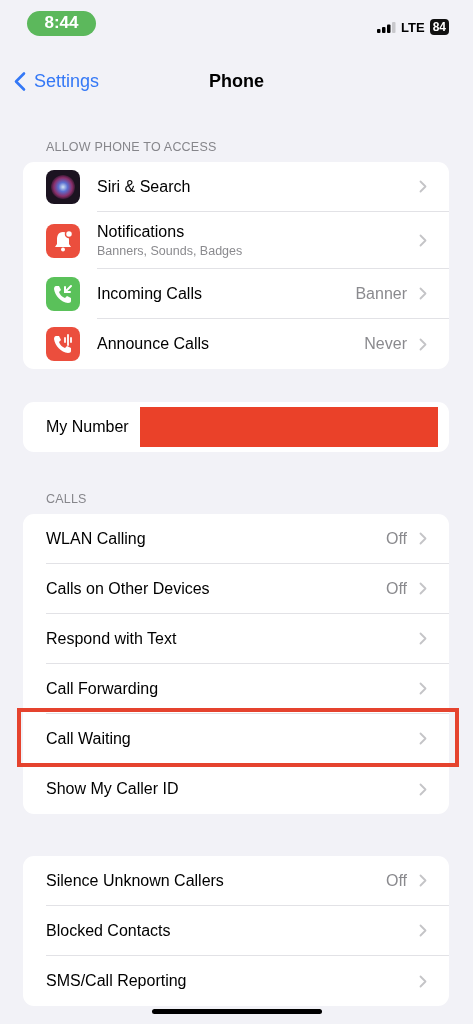 This screenshot has width=473, height=1024. I want to click on settings-row: Respond with Text, so click(236, 639).